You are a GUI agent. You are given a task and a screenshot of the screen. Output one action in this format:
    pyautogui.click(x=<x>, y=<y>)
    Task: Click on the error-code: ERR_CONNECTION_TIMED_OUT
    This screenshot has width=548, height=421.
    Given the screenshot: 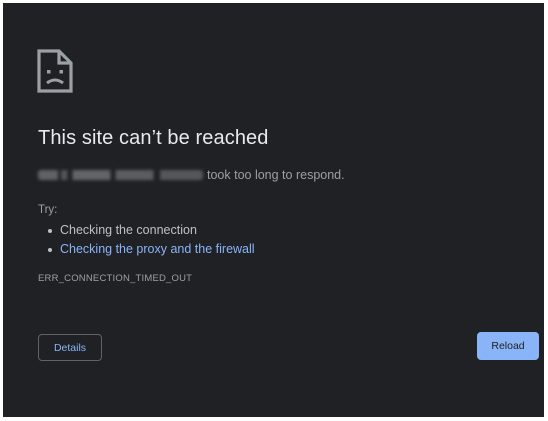 What is the action you would take?
    pyautogui.click(x=115, y=278)
    